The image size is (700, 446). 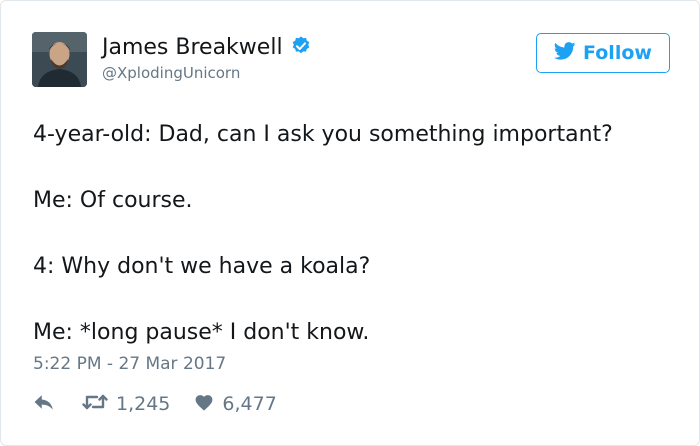 I want to click on tweet-line: 4: Why don't we have a koala?, so click(x=202, y=266).